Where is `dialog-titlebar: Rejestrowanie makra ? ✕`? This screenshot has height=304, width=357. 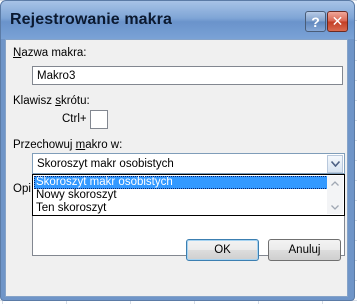
dialog-titlebar: Rejestrowanie makra ? ✕ is located at coordinates (177, 20).